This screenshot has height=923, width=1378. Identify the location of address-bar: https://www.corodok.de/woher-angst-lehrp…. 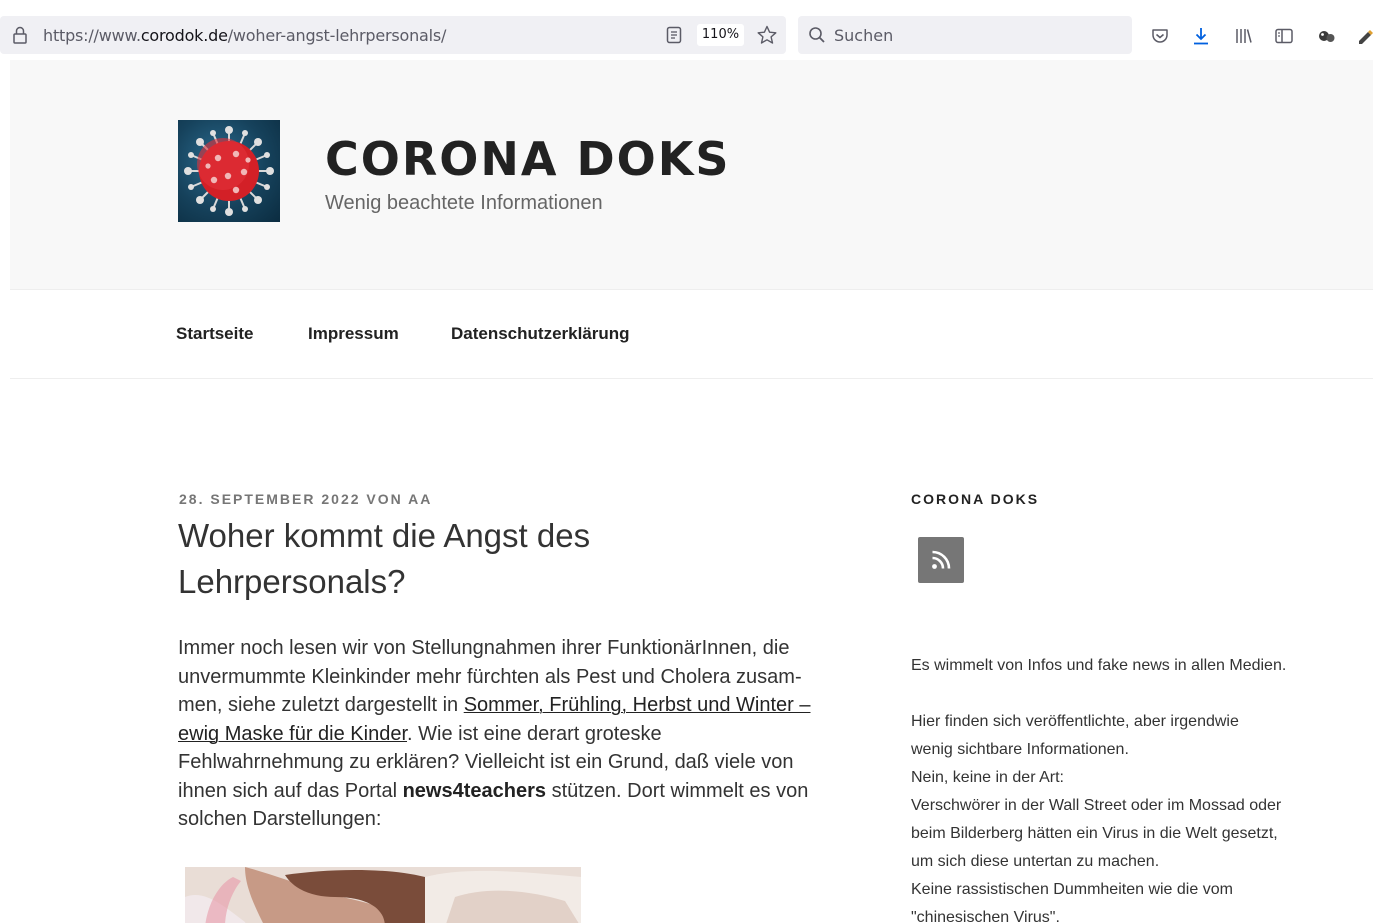
(393, 35).